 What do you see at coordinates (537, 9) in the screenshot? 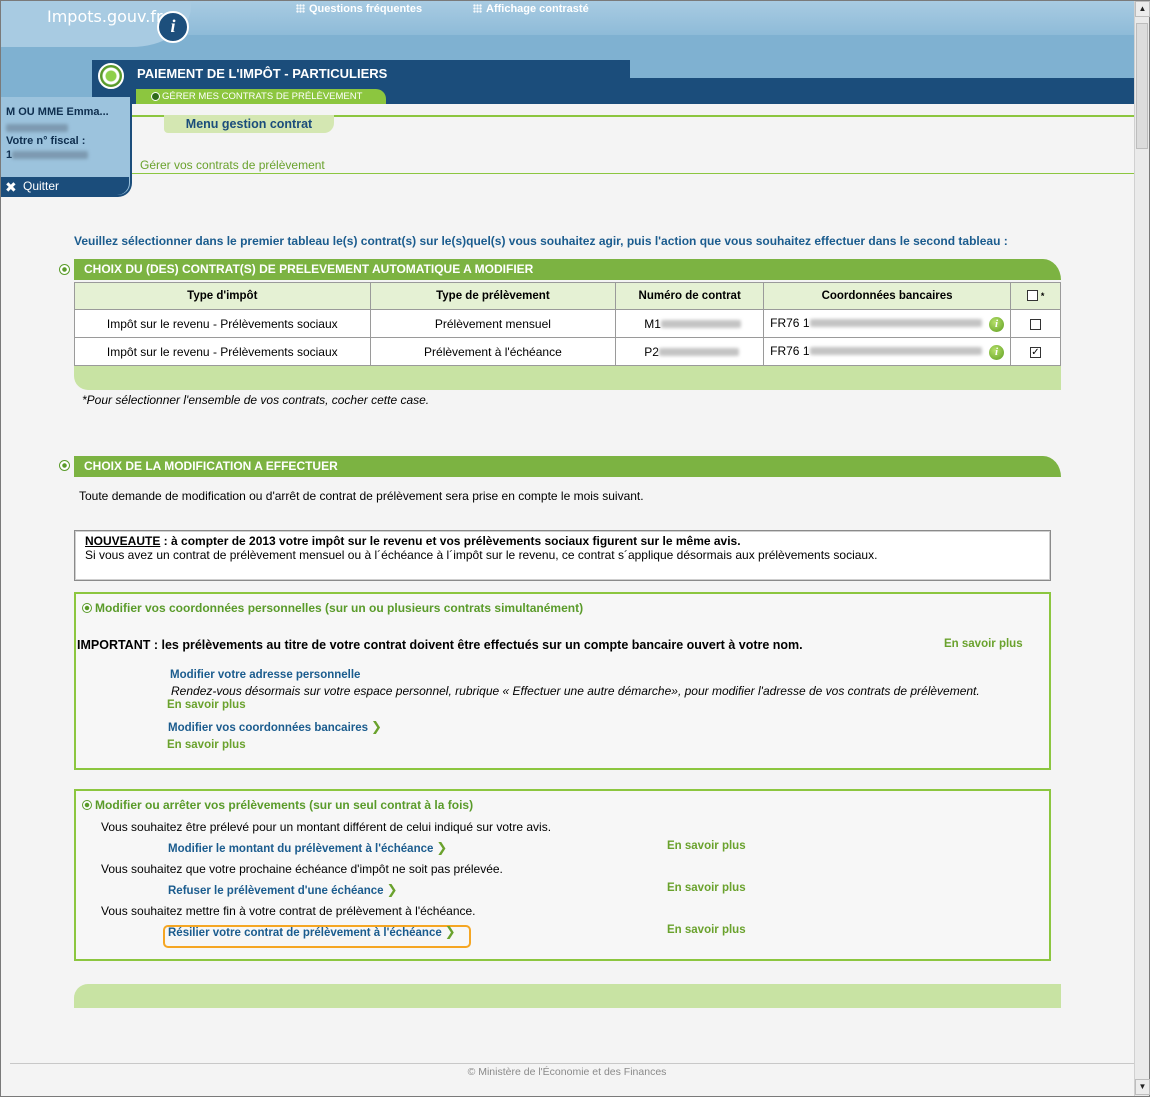
I see `contrast-link-label: Affichage contrasté` at bounding box center [537, 9].